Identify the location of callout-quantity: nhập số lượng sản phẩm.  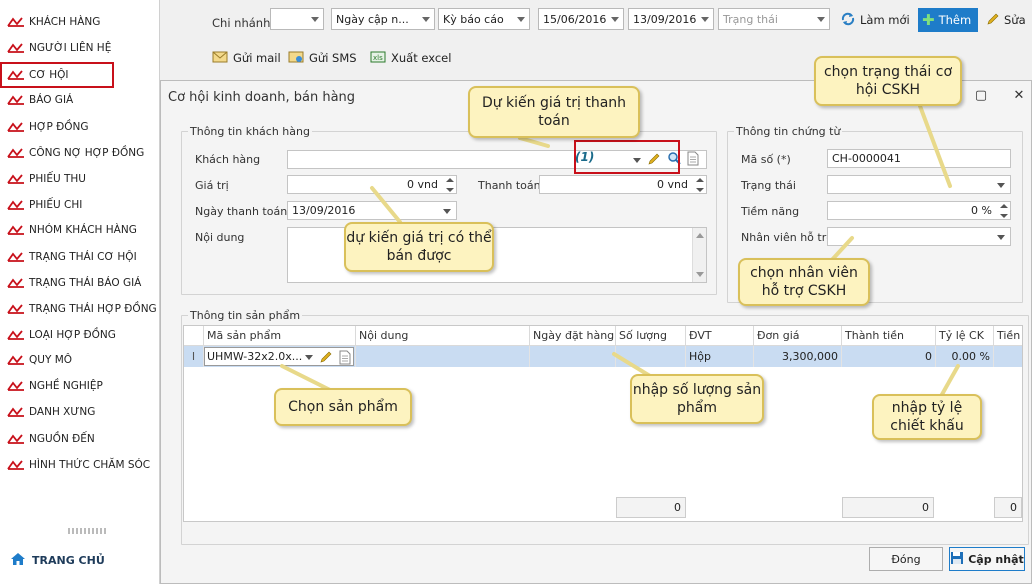
(697, 399).